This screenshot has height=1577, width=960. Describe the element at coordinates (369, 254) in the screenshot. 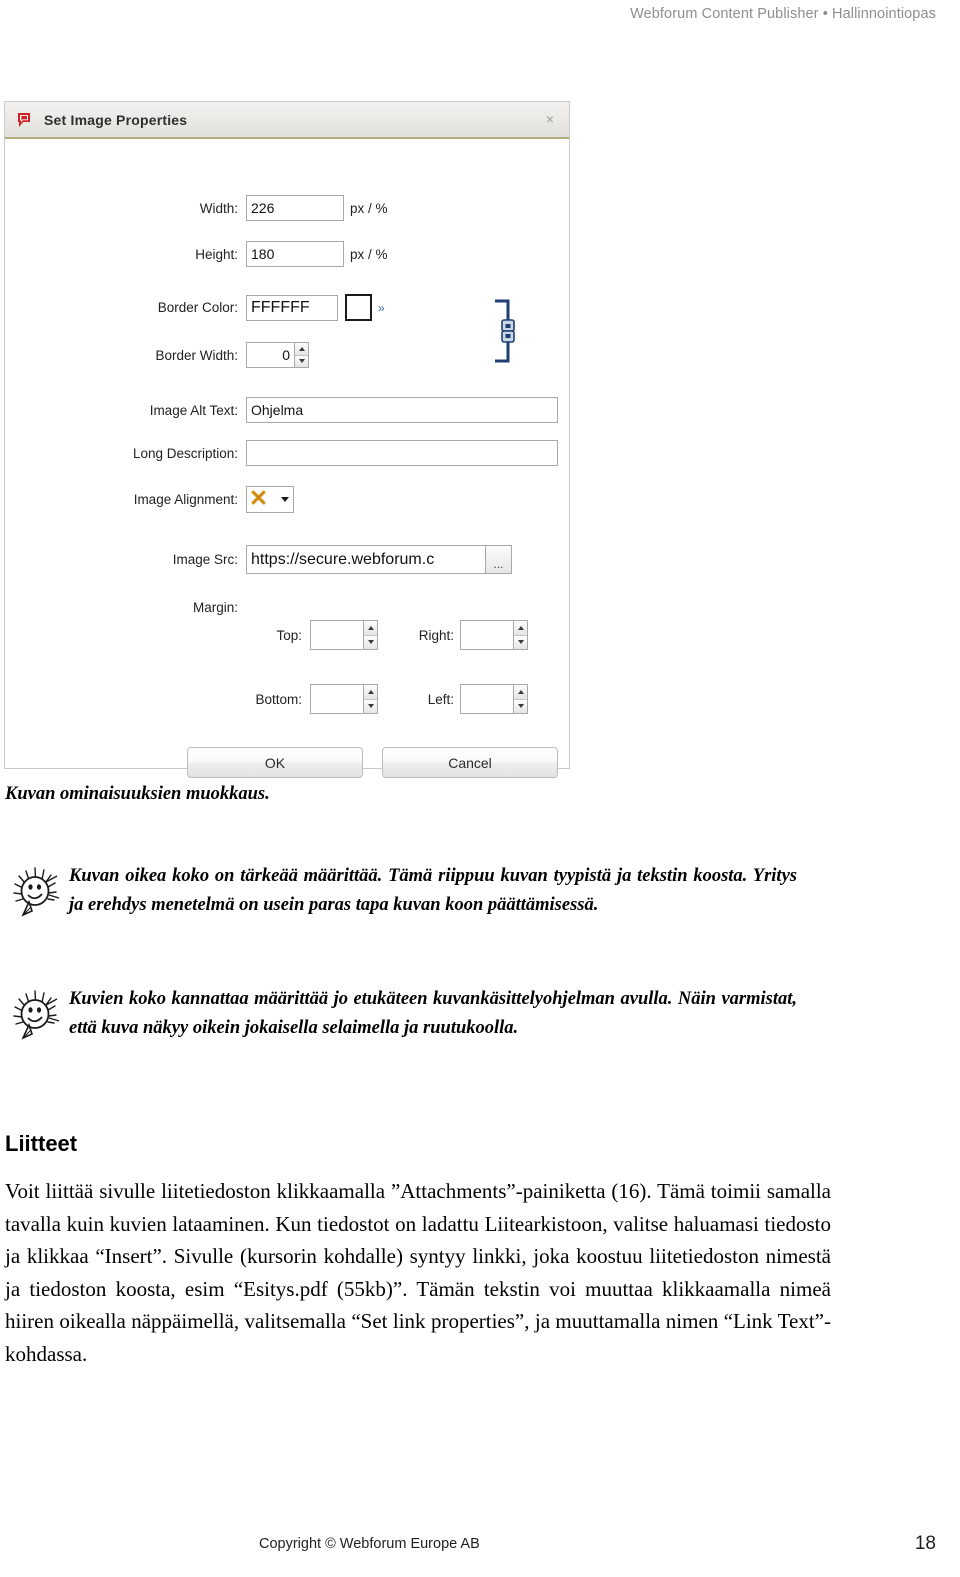

I see `height-units-label: px / %` at that location.